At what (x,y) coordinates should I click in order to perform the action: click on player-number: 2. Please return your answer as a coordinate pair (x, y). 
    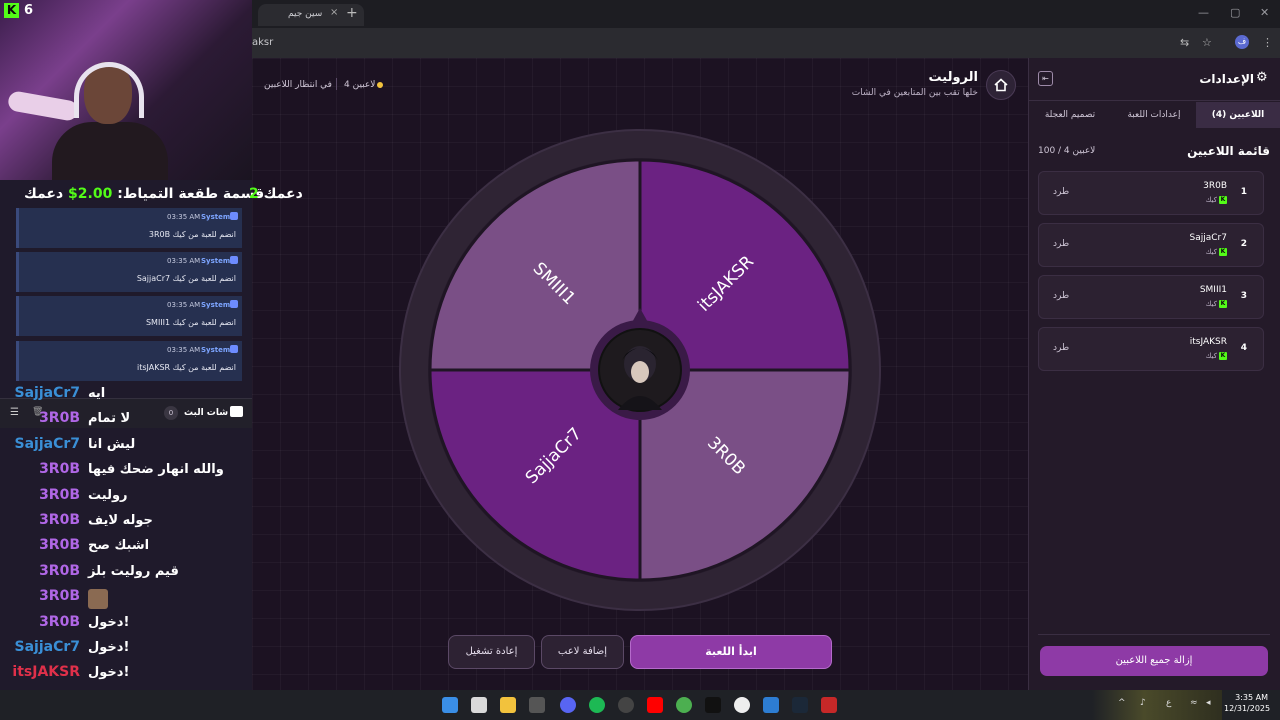
    Looking at the image, I should click on (1243, 244).